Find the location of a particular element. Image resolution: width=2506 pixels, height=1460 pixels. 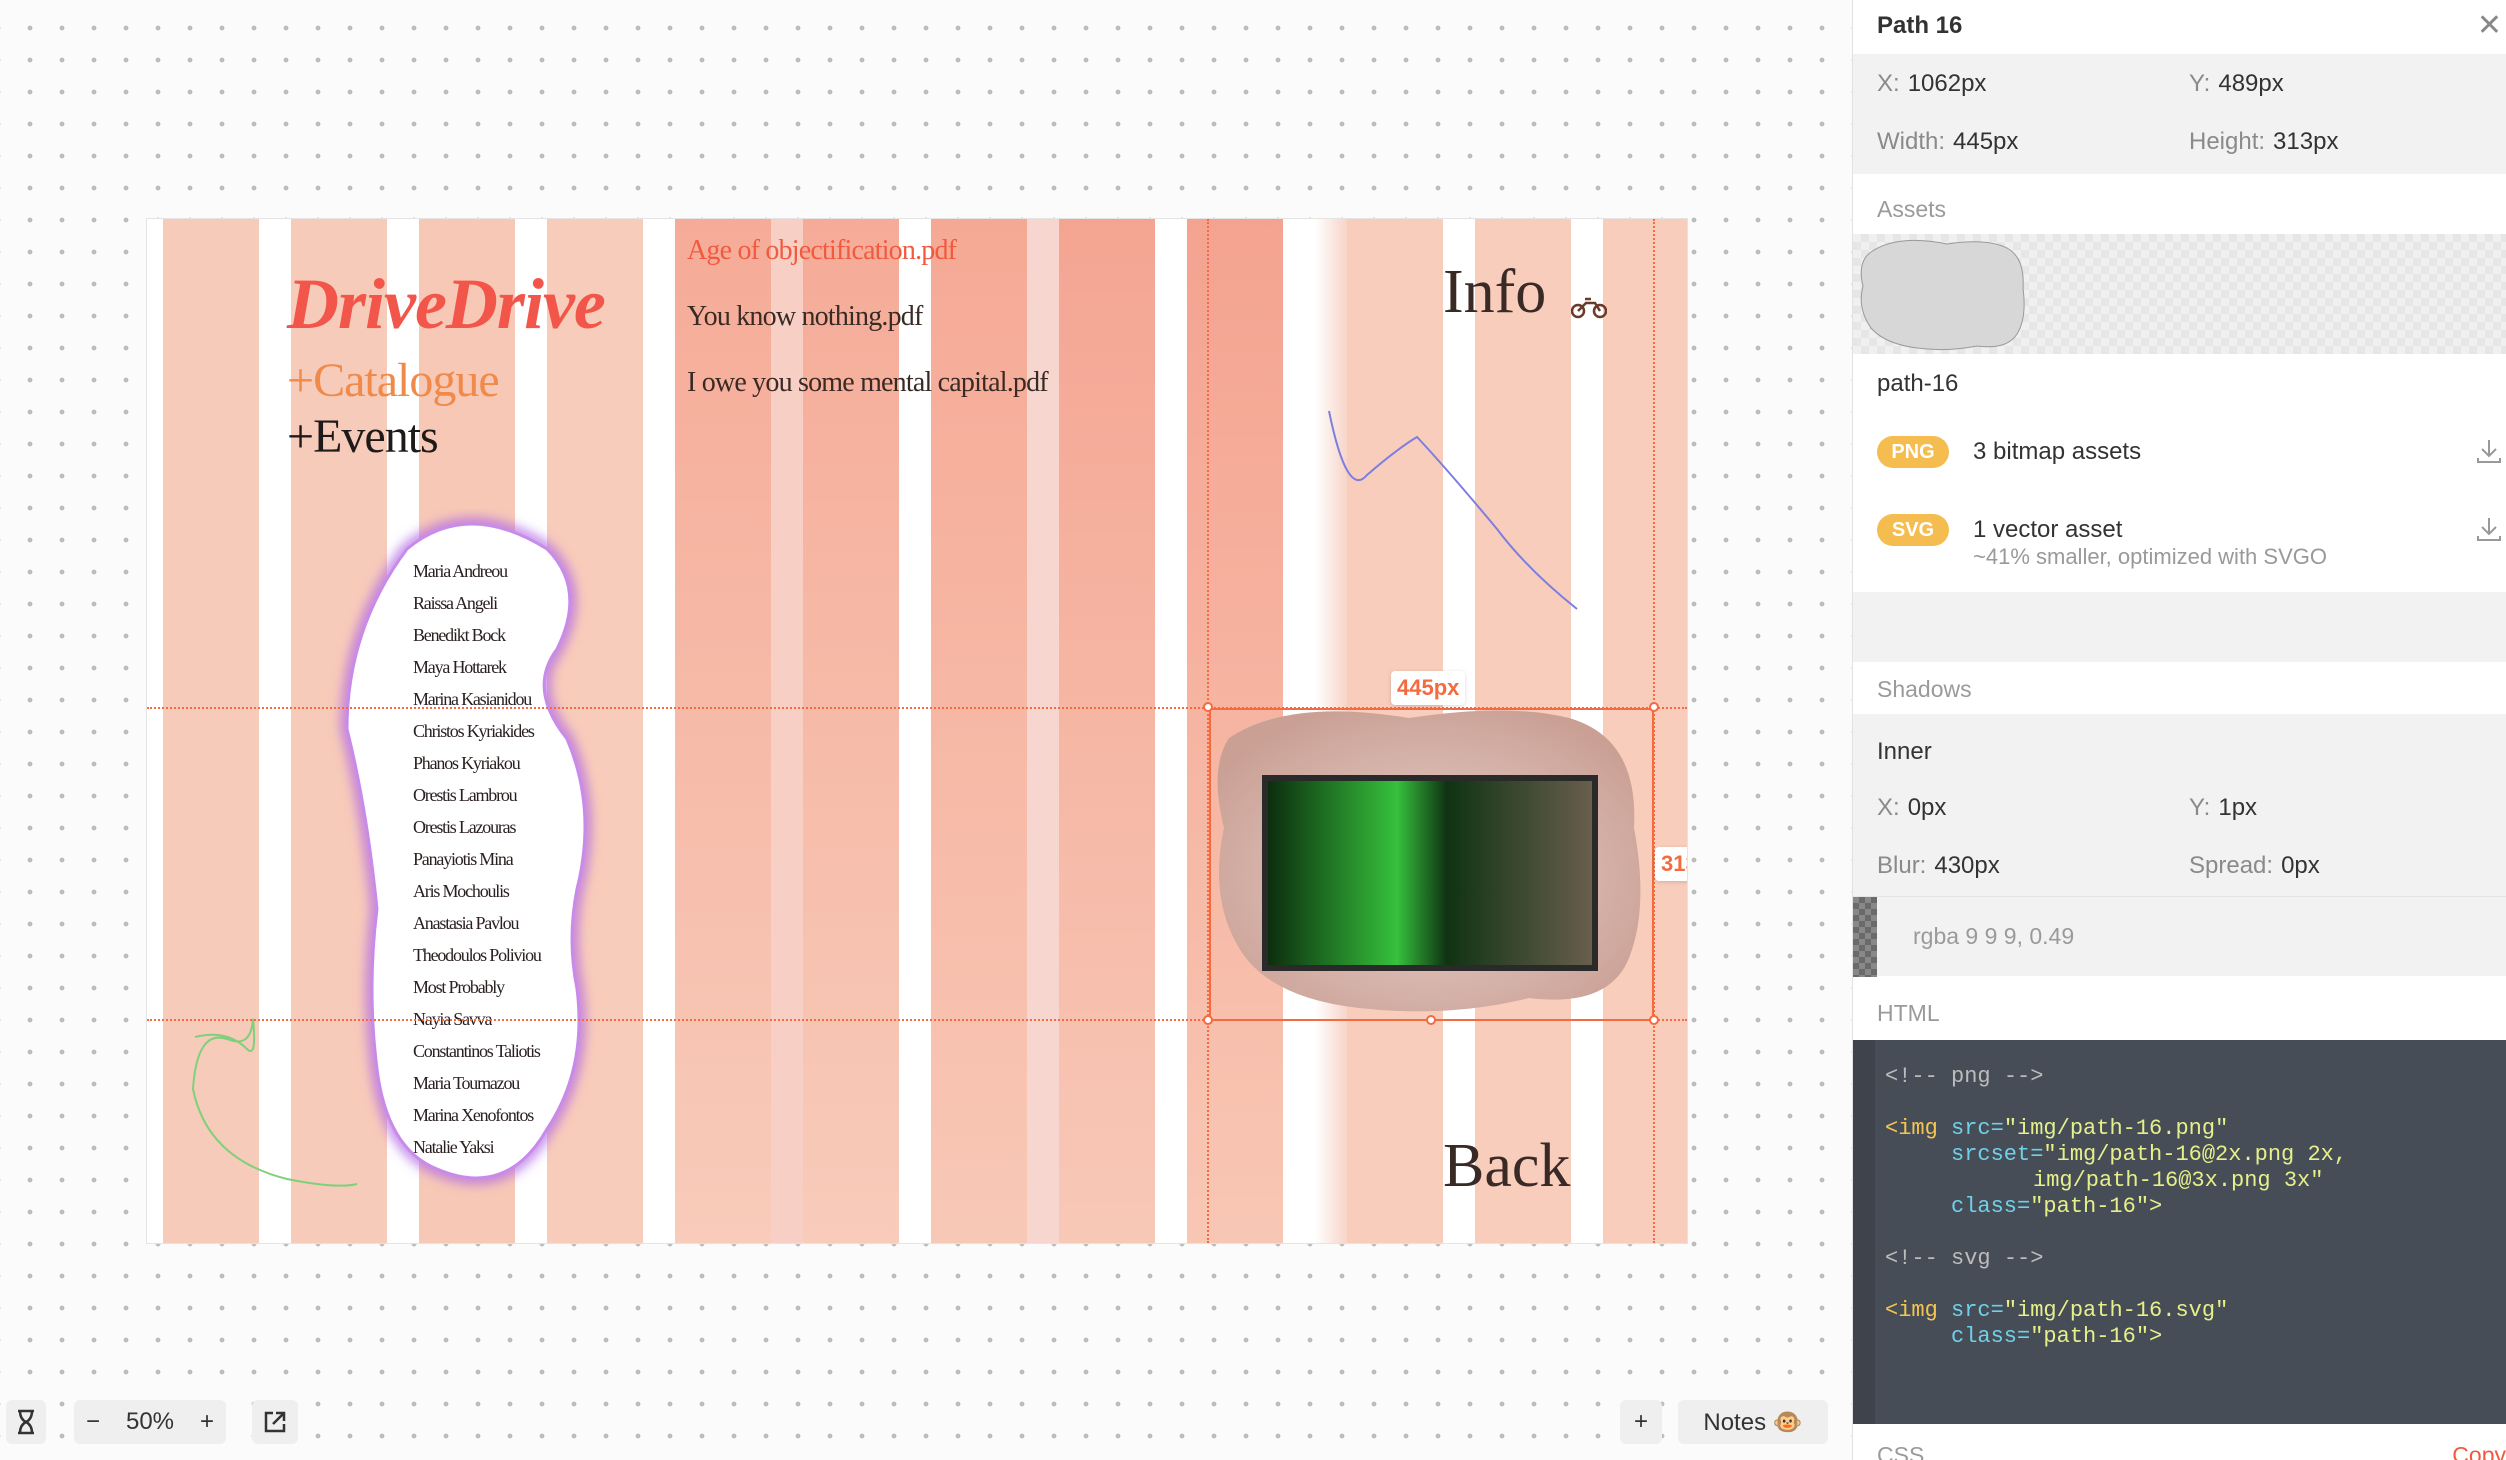

shadow-color-swatch is located at coordinates (1865, 937).